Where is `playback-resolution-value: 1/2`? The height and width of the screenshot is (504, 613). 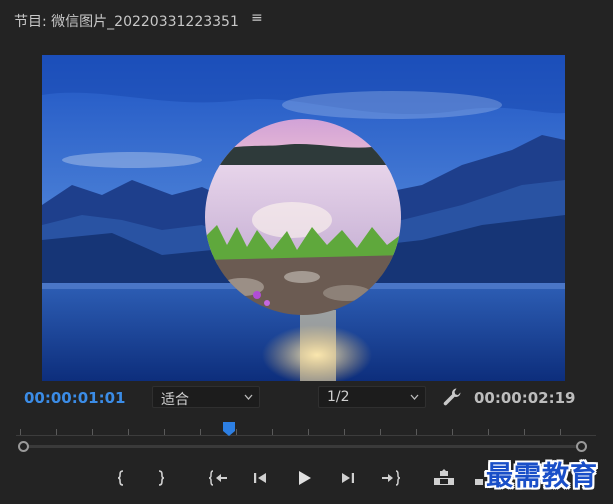
playback-resolution-value: 1/2 is located at coordinates (338, 397).